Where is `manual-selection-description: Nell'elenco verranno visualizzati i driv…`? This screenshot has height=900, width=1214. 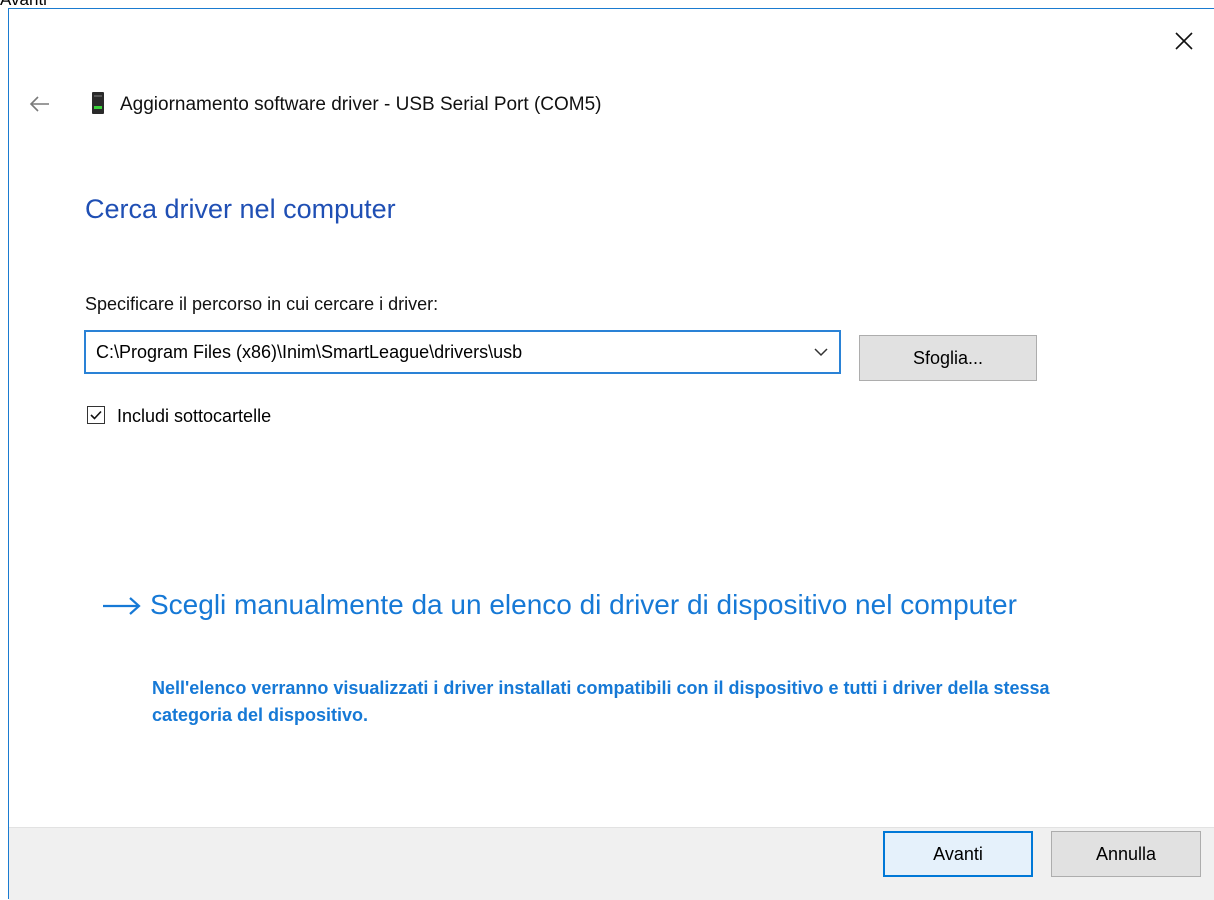 manual-selection-description: Nell'elenco verranno visualizzati i driv… is located at coordinates (601, 701).